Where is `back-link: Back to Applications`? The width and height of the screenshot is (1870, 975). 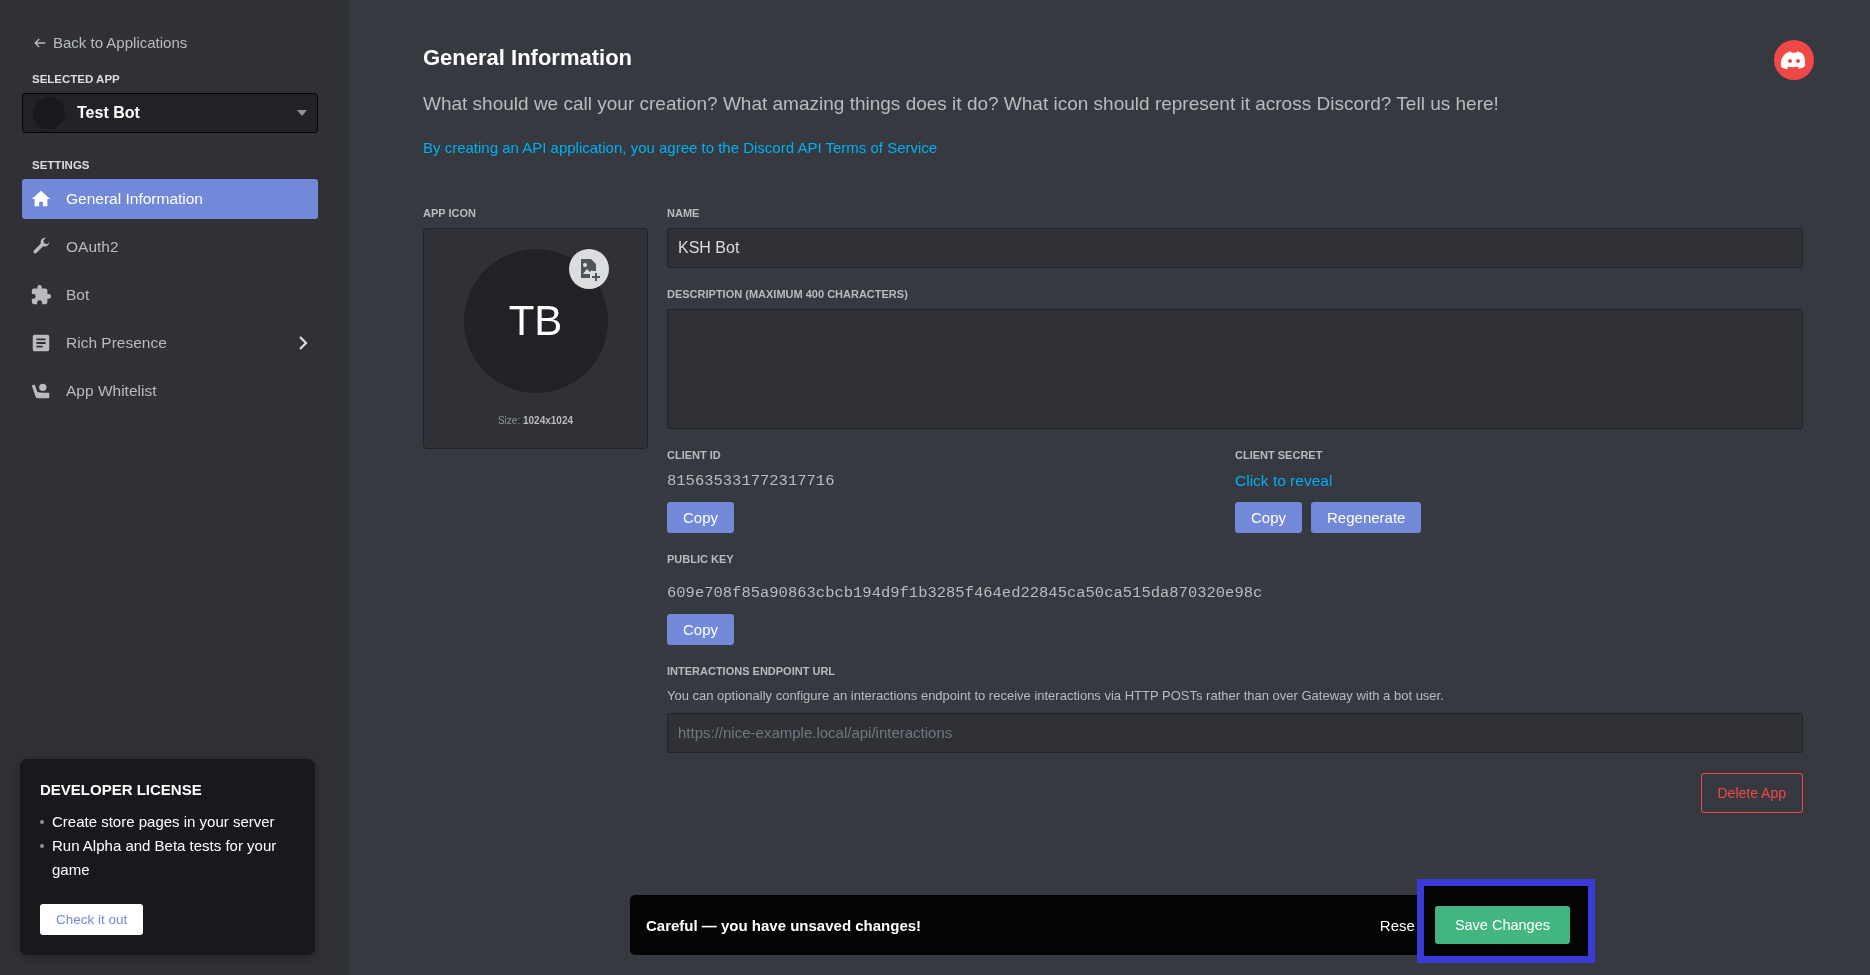 back-link: Back to Applications is located at coordinates (110, 42).